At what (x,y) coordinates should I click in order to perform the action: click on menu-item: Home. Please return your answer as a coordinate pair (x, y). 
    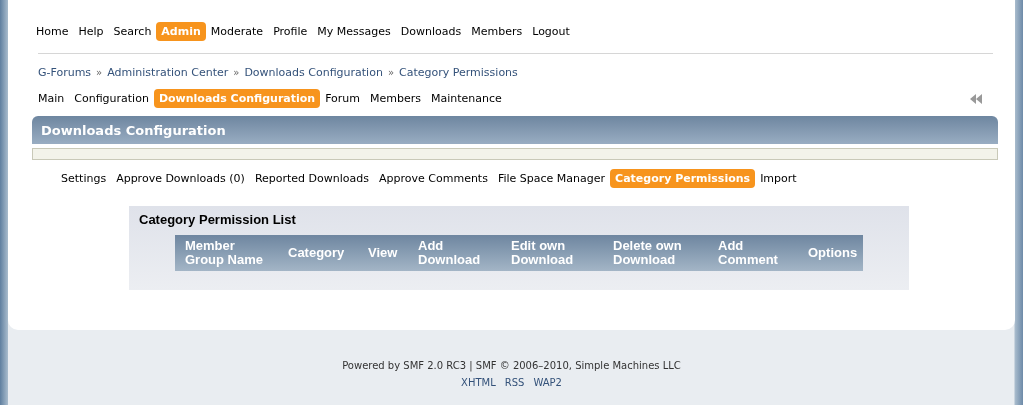
    Looking at the image, I should click on (52, 31).